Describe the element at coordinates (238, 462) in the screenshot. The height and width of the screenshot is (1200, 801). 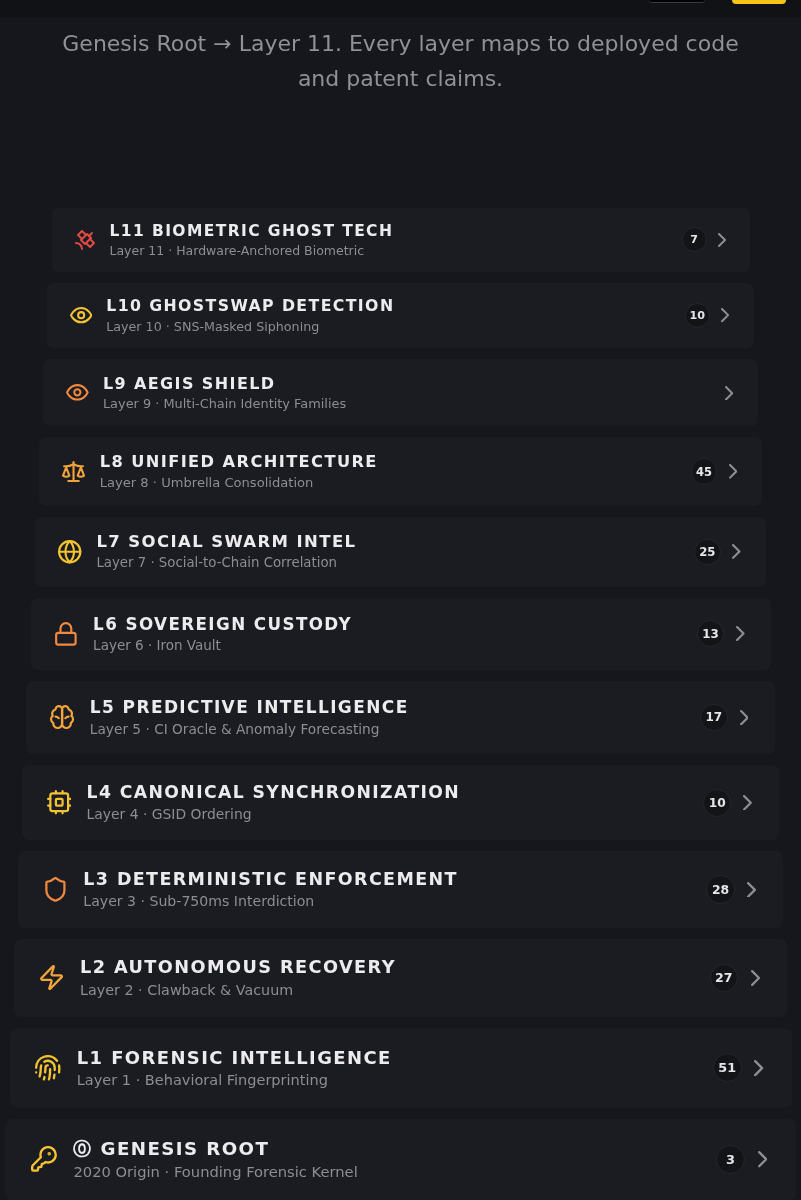
I see `layer-title: L8 UNIFIED ARCHITECTURE` at that location.